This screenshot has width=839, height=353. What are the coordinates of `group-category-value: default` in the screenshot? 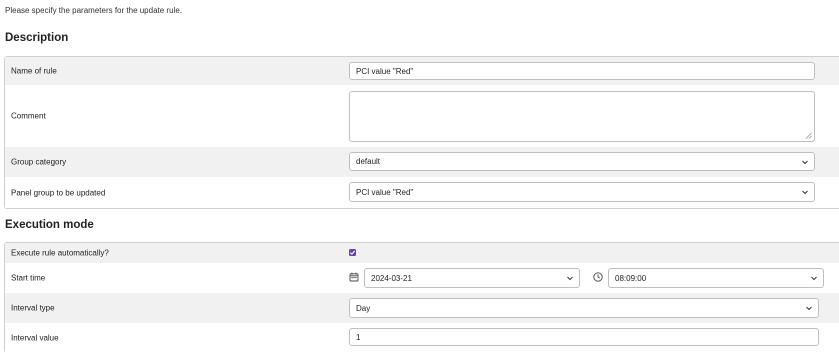 It's located at (368, 161).